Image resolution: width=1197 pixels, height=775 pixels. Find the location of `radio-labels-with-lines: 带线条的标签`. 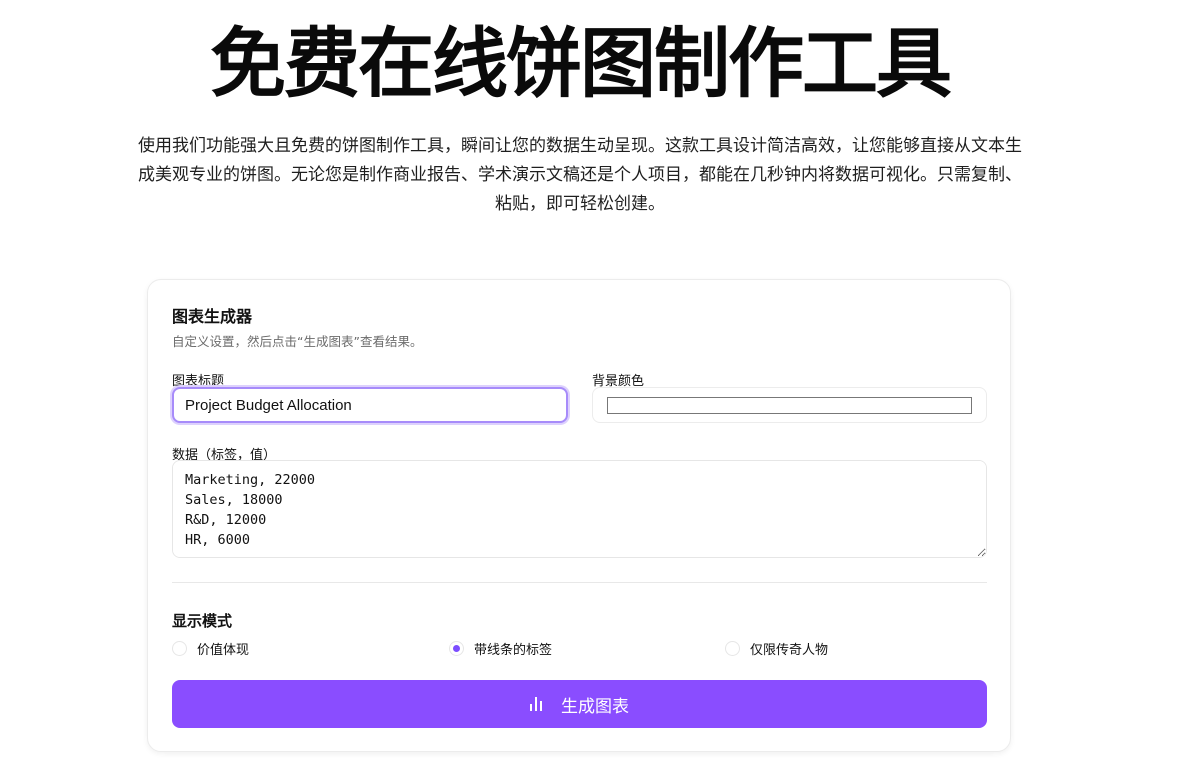

radio-labels-with-lines: 带线条的标签 is located at coordinates (500, 648).